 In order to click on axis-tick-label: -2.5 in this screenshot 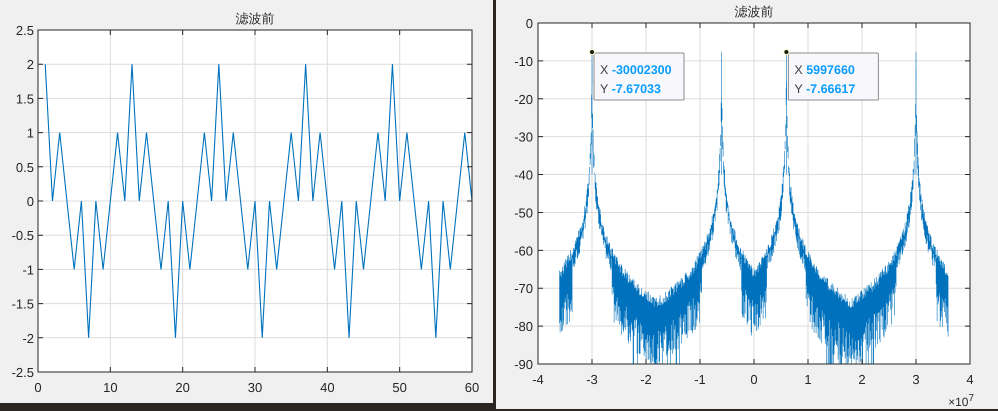, I will do `click(23, 372)`.